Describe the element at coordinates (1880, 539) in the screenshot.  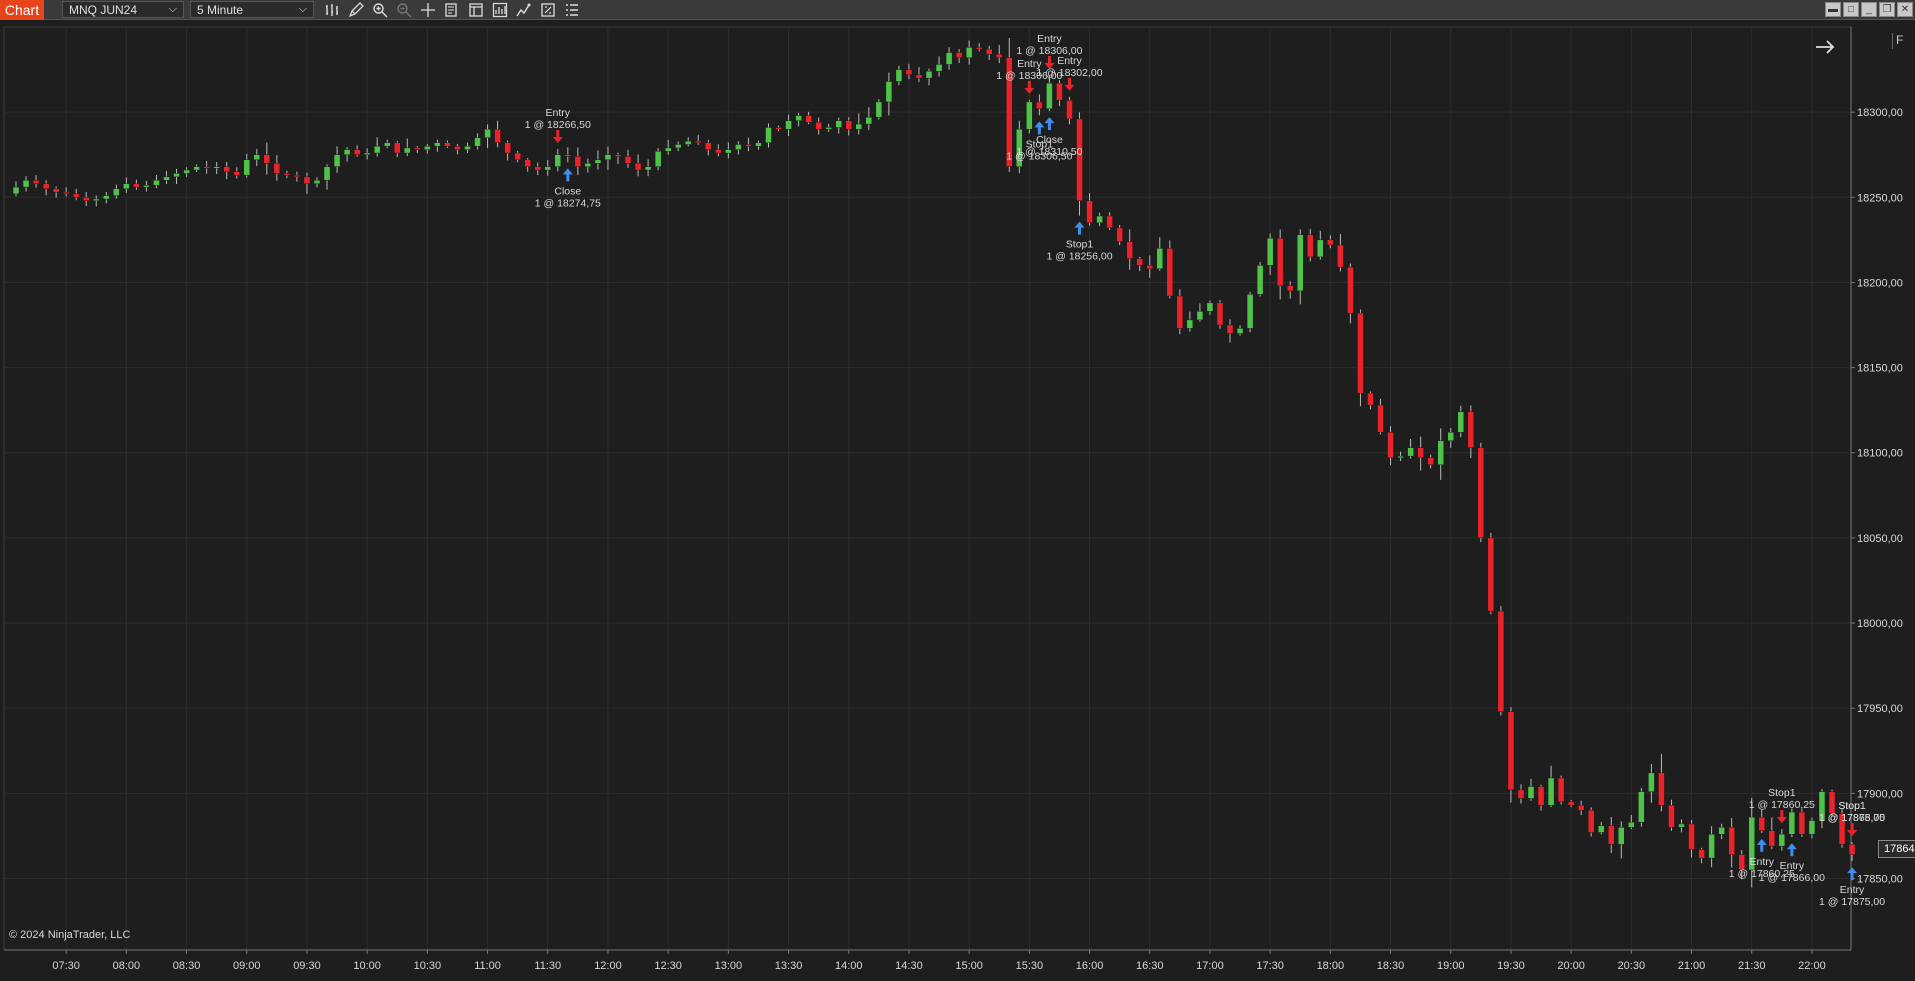
I see `y-tick-label: 18050,00` at that location.